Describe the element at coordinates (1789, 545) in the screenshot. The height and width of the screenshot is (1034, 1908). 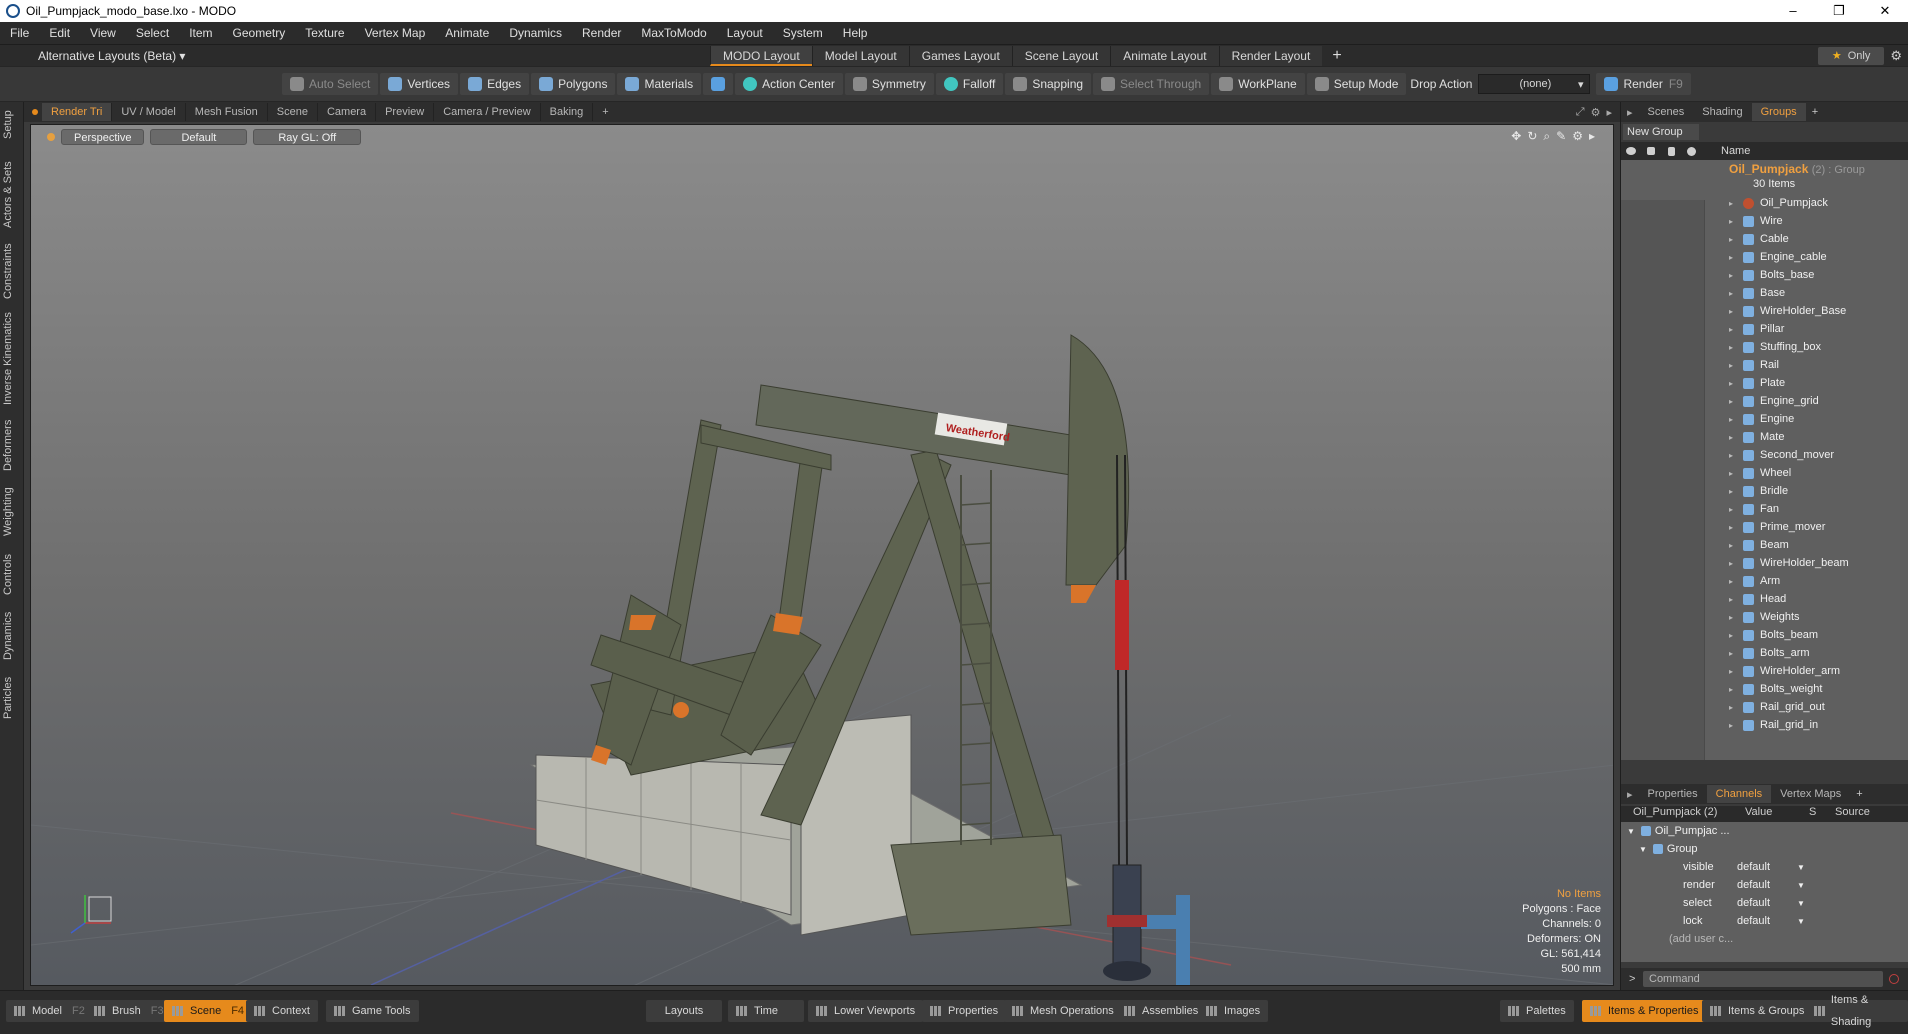
I see `list-item: ▸ Beam` at that location.